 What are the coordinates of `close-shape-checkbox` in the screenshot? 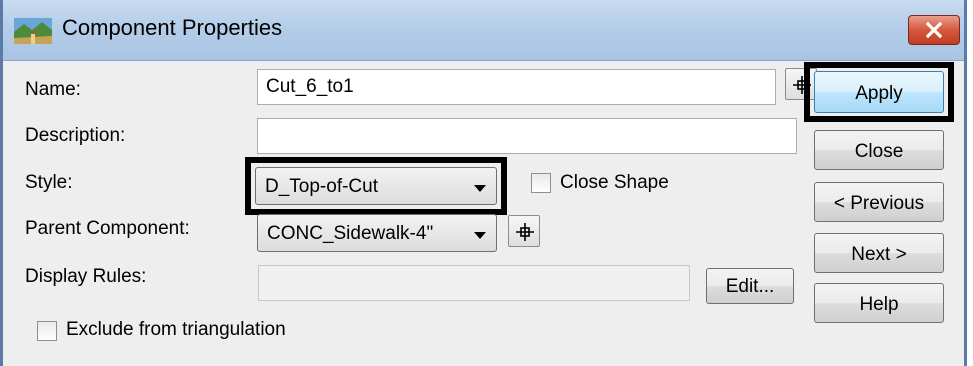 It's located at (541, 183).